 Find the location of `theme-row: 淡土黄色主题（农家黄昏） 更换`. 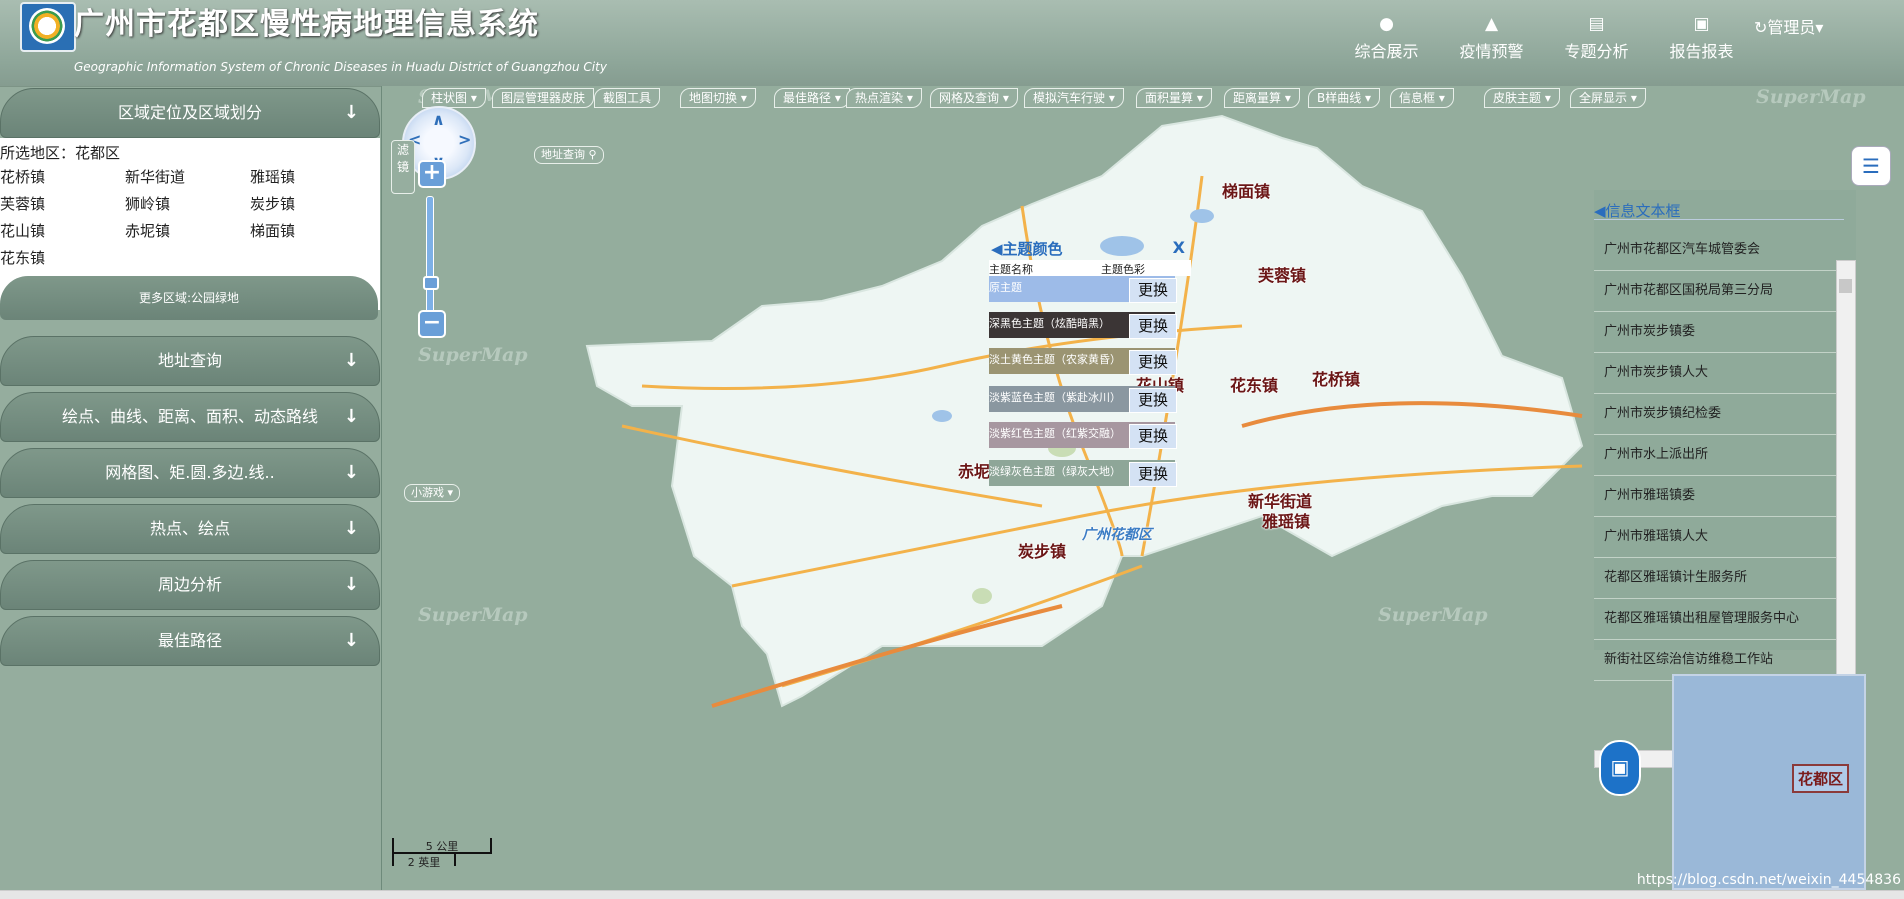

theme-row: 淡土黄色主题（农家黄昏） 更换 is located at coordinates (1083, 361).